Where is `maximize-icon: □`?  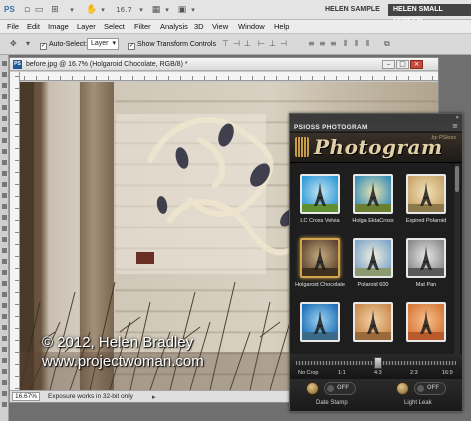 maximize-icon: □ is located at coordinates (402, 64).